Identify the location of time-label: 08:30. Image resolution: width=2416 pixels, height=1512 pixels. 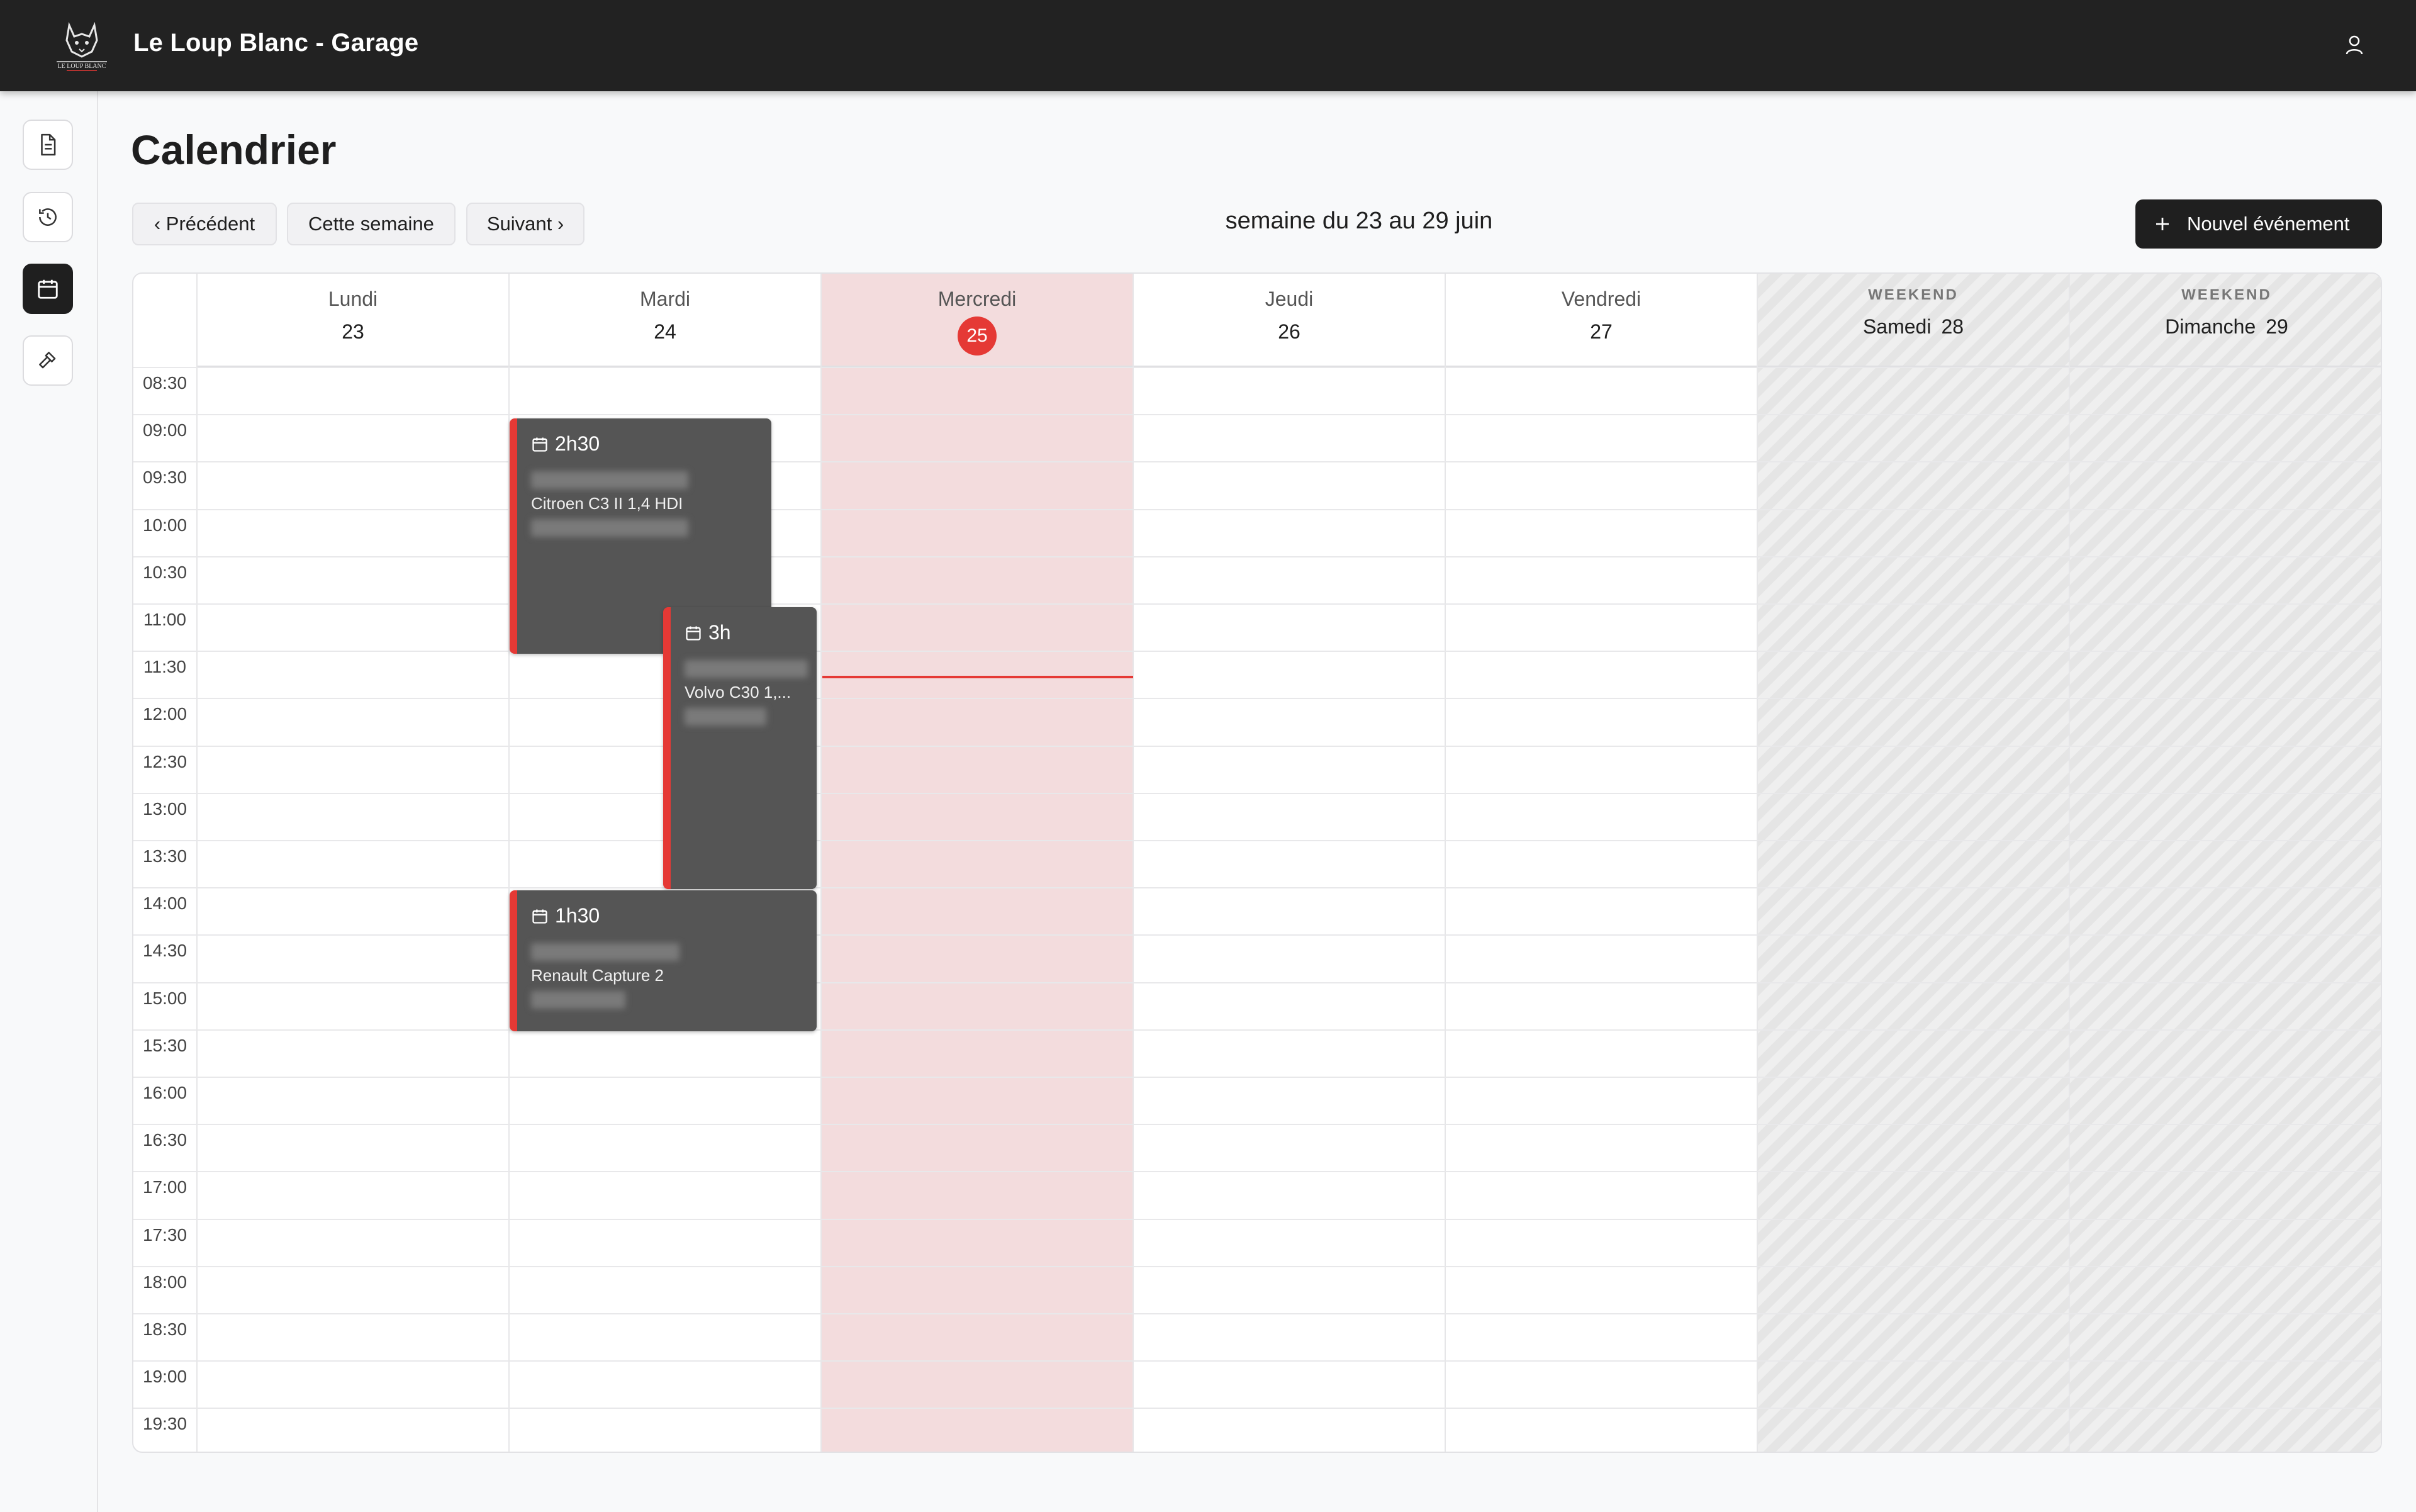
(164, 383).